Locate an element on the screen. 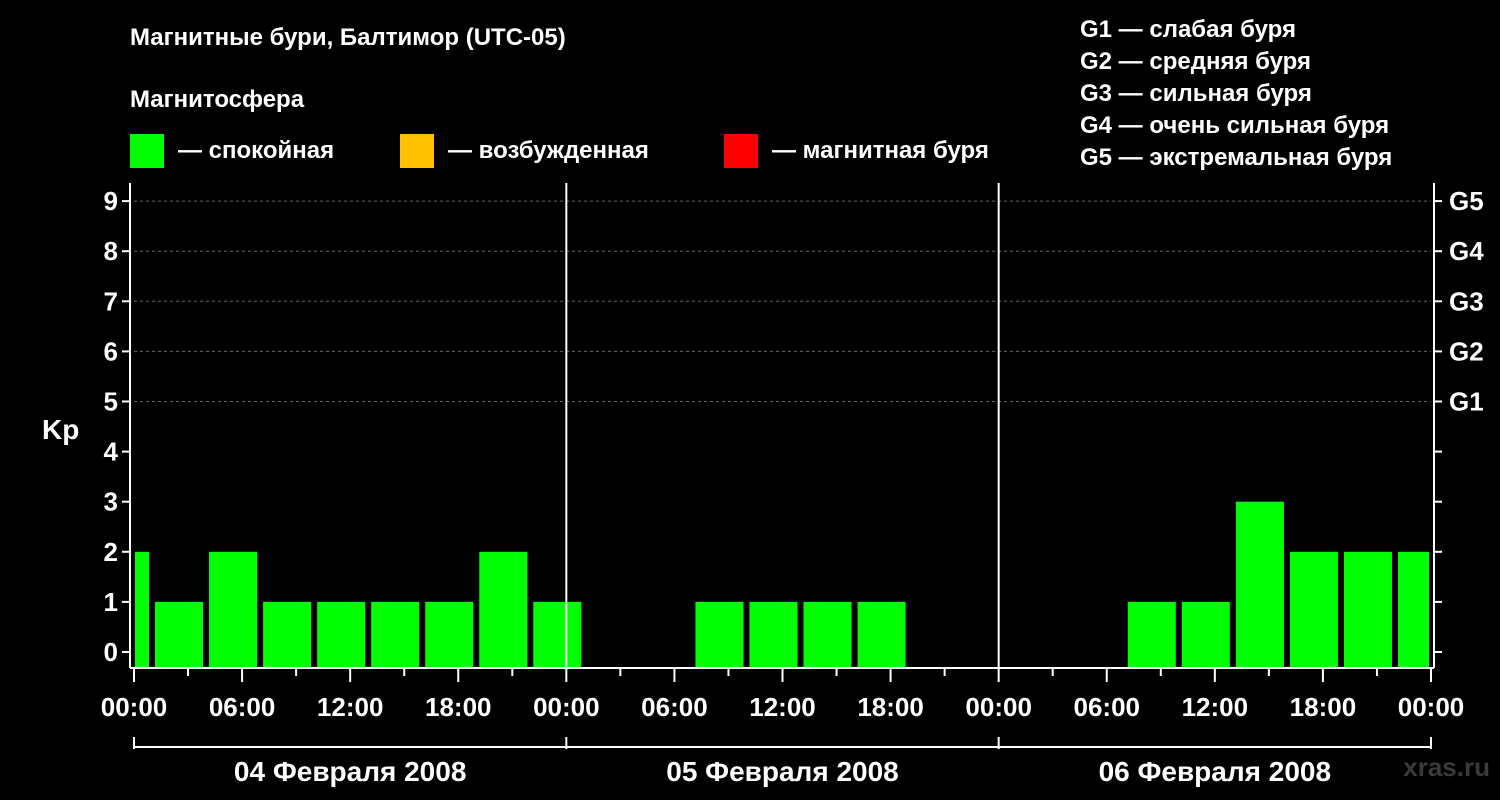  g-tick-label: G1 is located at coordinates (1466, 402).